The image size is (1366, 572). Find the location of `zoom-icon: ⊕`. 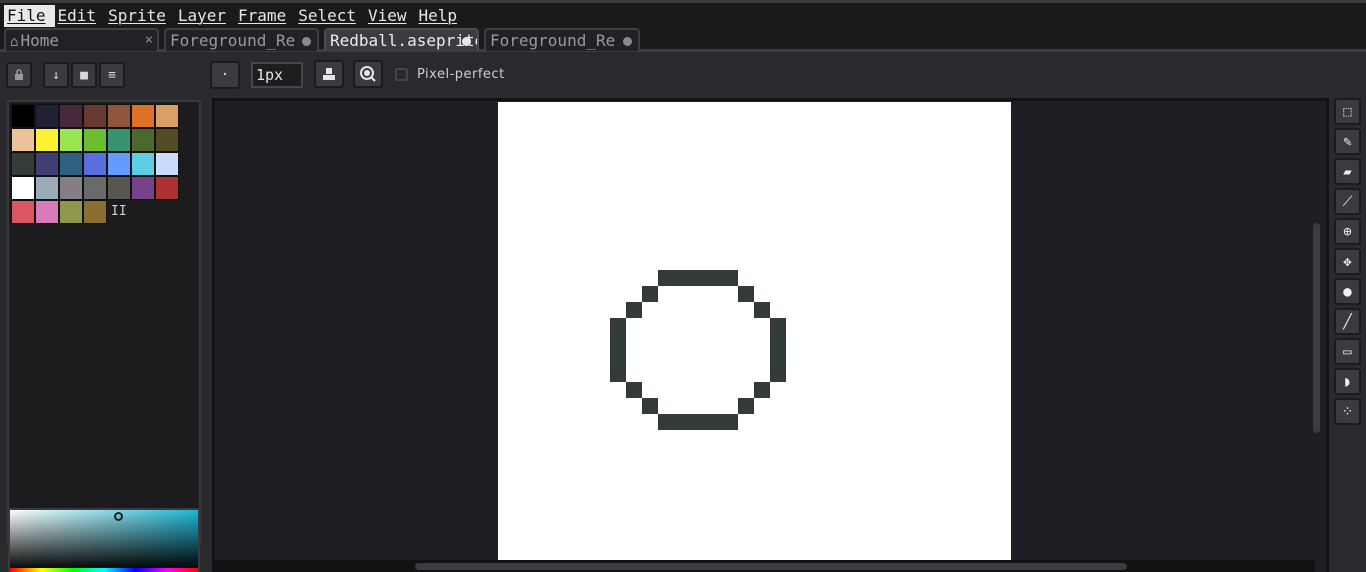

zoom-icon: ⊕ is located at coordinates (1347, 231).